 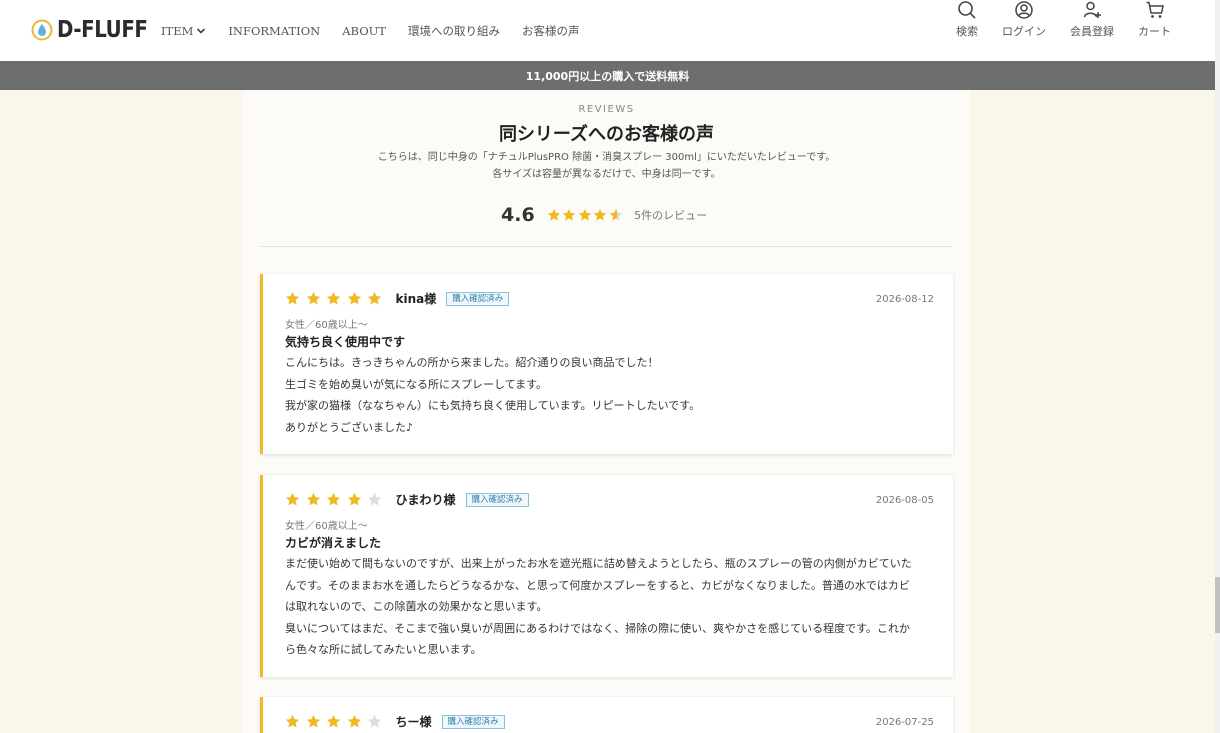 What do you see at coordinates (345, 342) in the screenshot?
I see `review-title: 気持ち良く使用中です` at bounding box center [345, 342].